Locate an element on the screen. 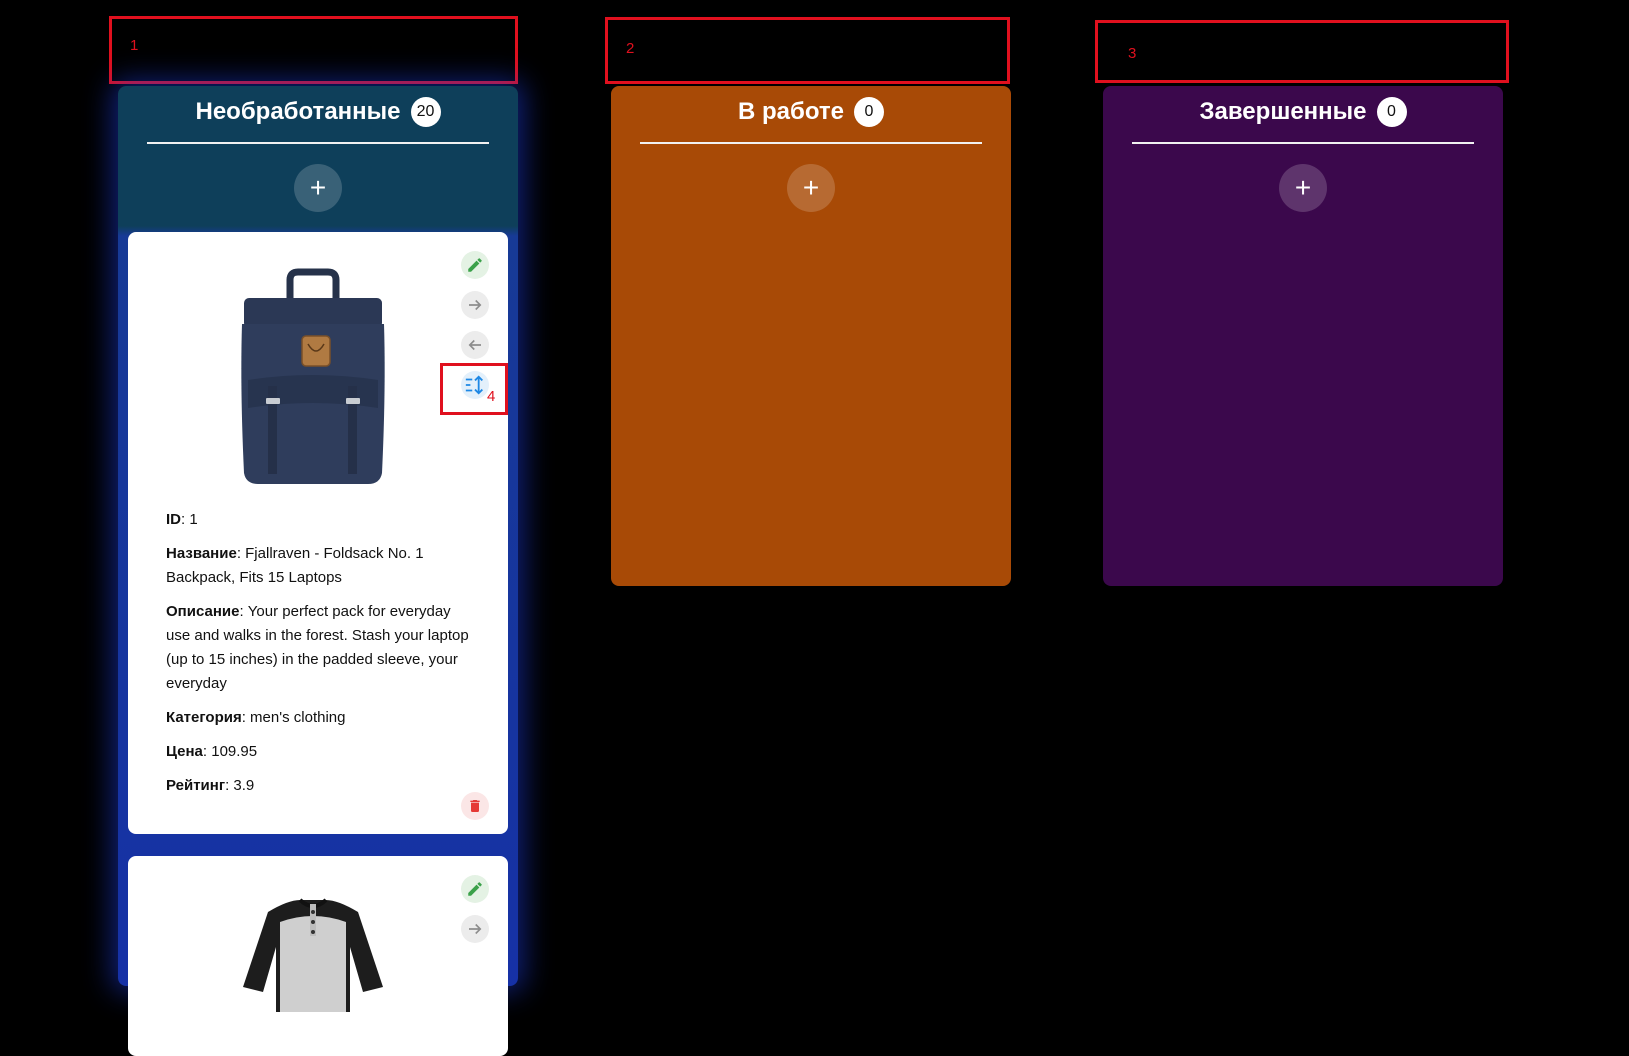  annotation-label-3: 3 is located at coordinates (1132, 53).